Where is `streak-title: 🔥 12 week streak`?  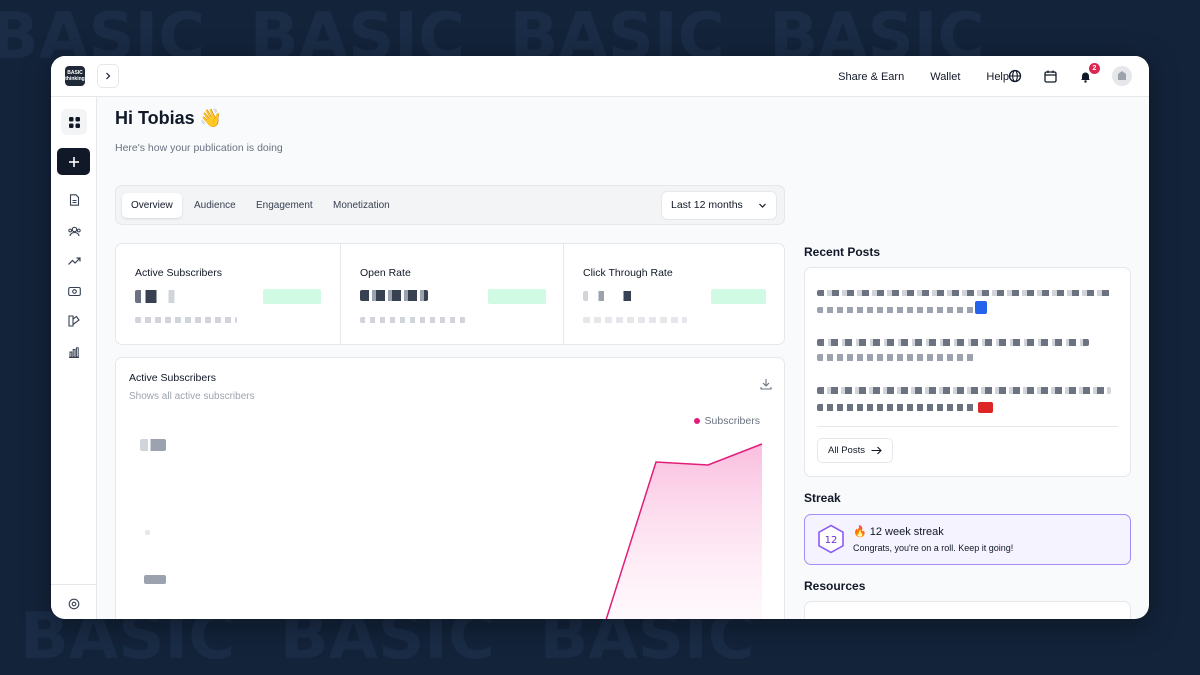 streak-title: 🔥 12 week streak is located at coordinates (898, 531).